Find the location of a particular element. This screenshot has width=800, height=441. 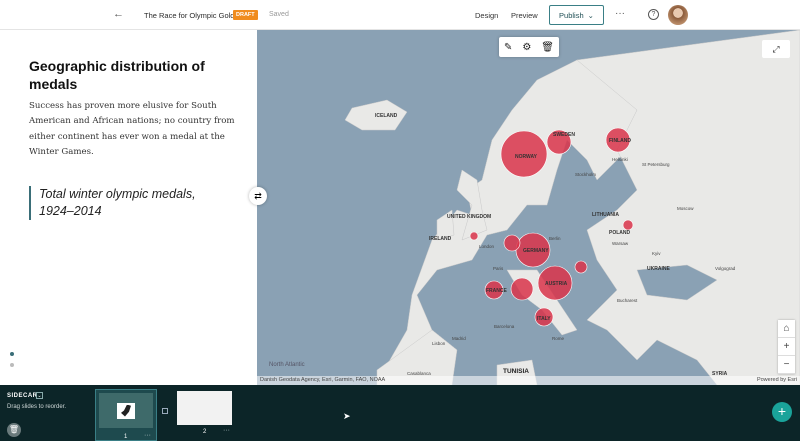

help-icon: ? is located at coordinates (653, 14).